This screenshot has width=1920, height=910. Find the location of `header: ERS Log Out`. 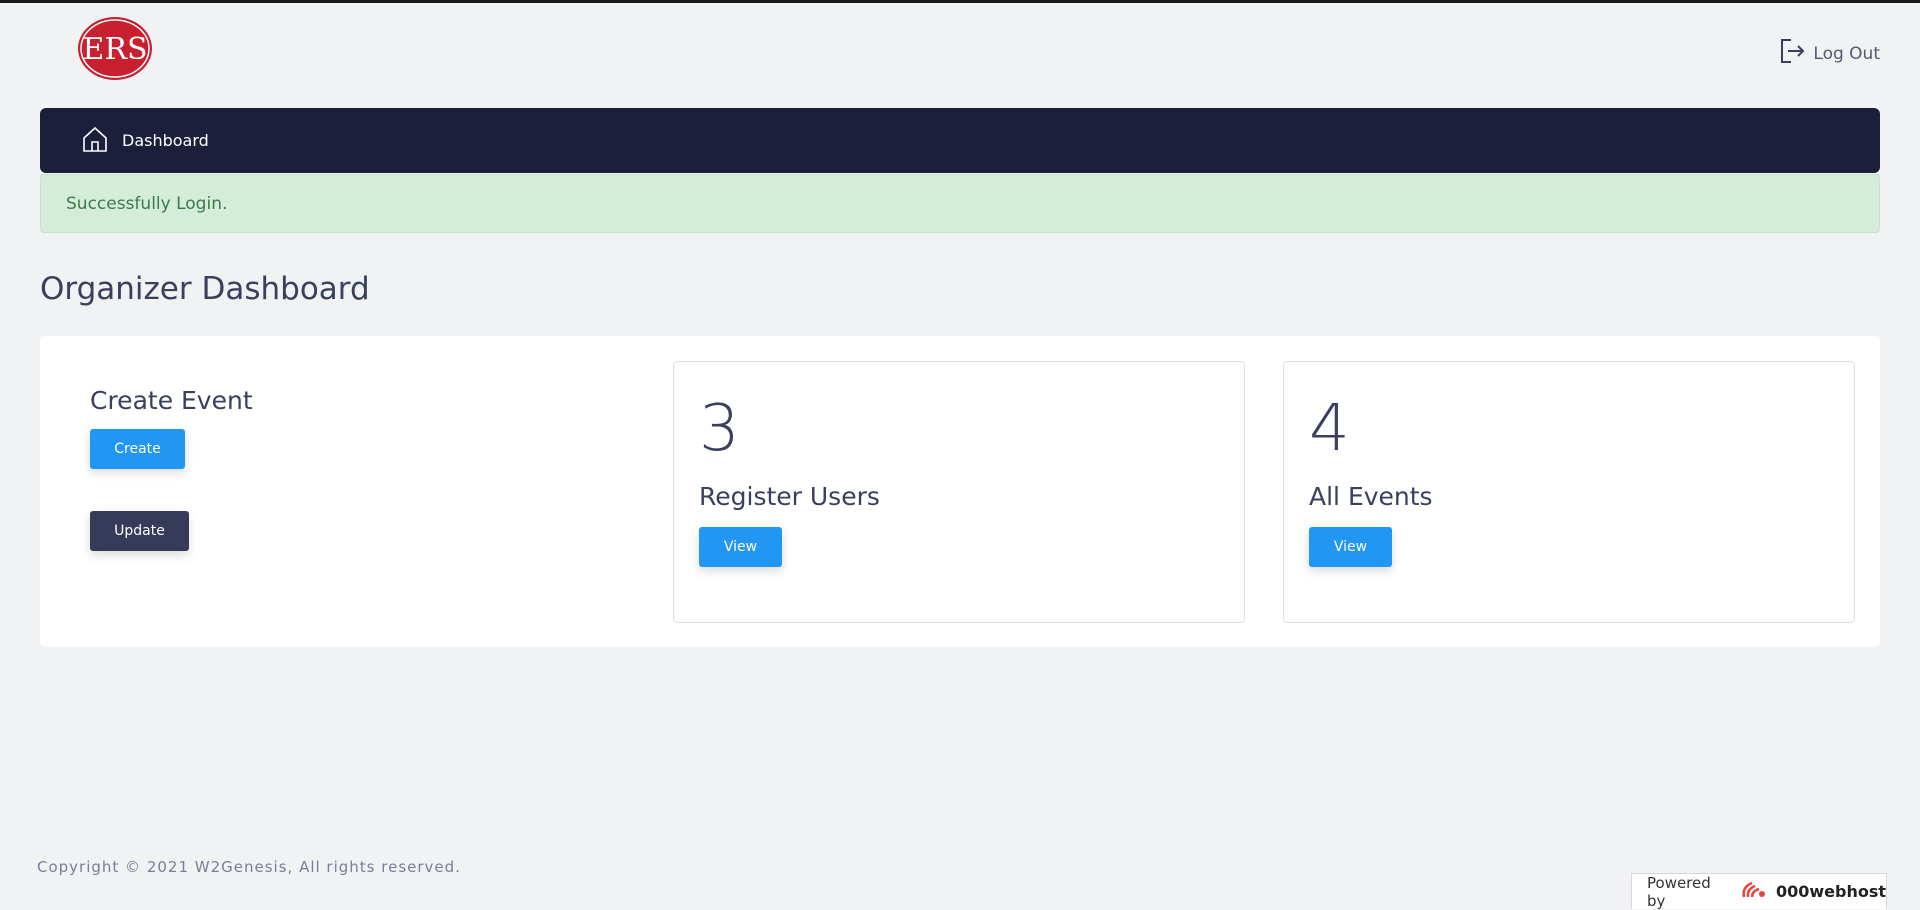

header: ERS Log Out is located at coordinates (960, 53).